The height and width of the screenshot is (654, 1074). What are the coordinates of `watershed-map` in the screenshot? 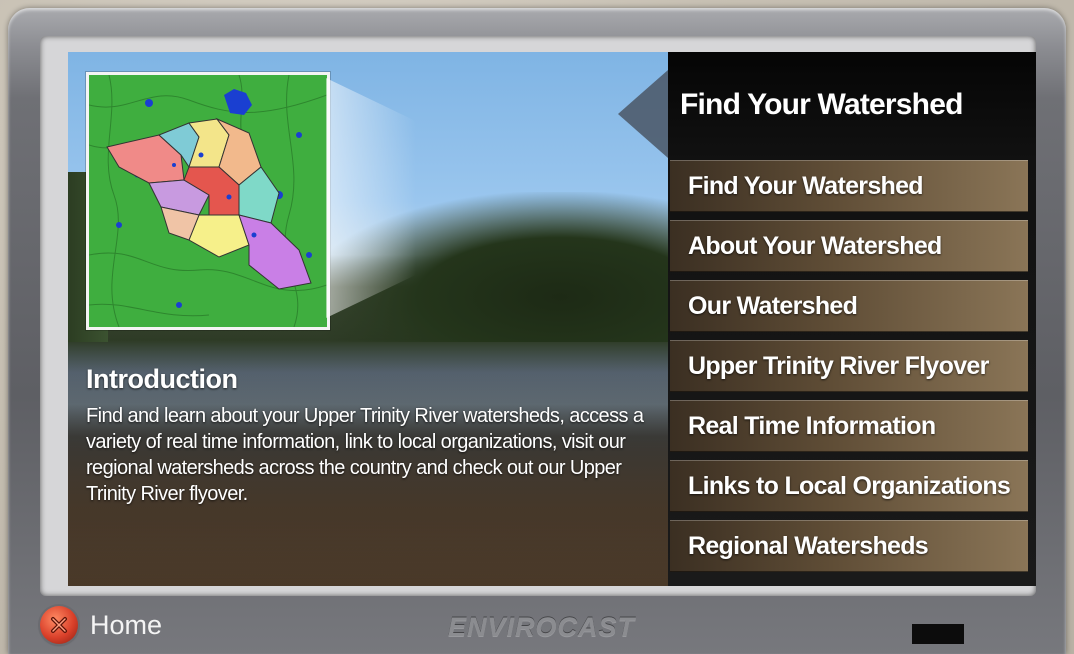 It's located at (208, 201).